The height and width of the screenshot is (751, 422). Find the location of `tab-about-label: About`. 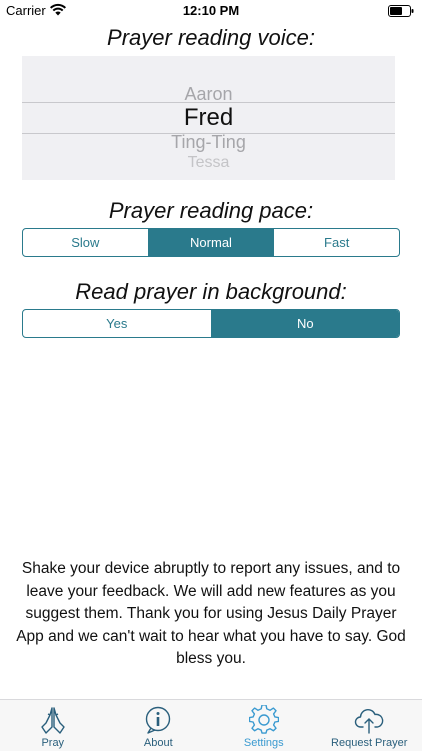

tab-about-label: About is located at coordinates (158, 743).